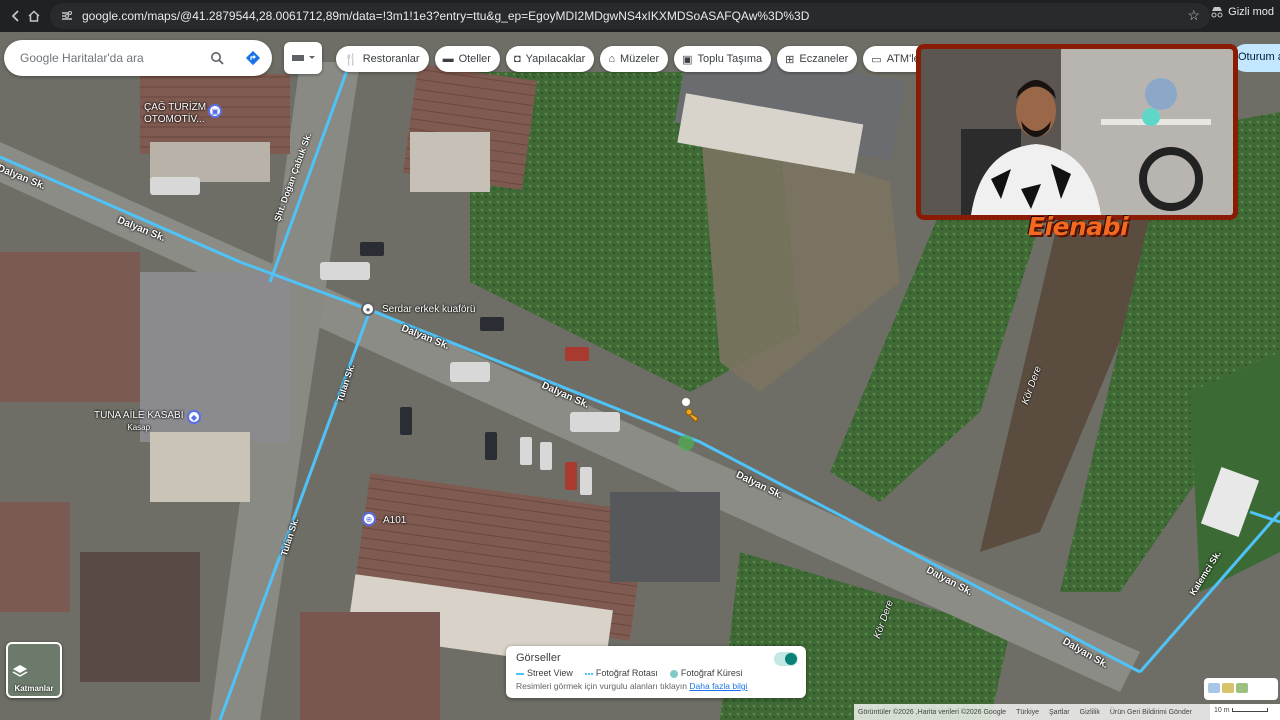 Image resolution: width=1280 pixels, height=720 pixels. Describe the element at coordinates (428, 309) in the screenshot. I see `place-label: Serdar erkek kuaförü` at that location.